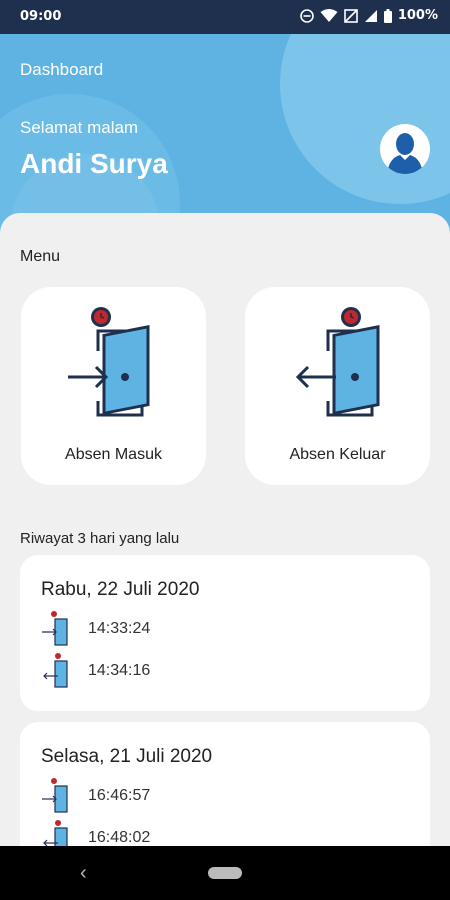 The height and width of the screenshot is (900, 450). I want to click on absen-masuk-label: Absen Masuk, so click(113, 454).